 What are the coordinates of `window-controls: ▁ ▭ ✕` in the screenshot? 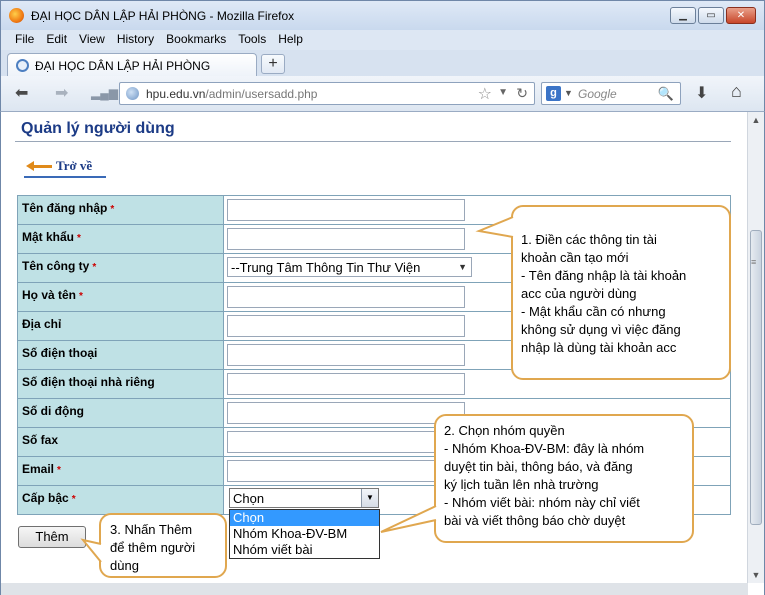 It's located at (713, 15).